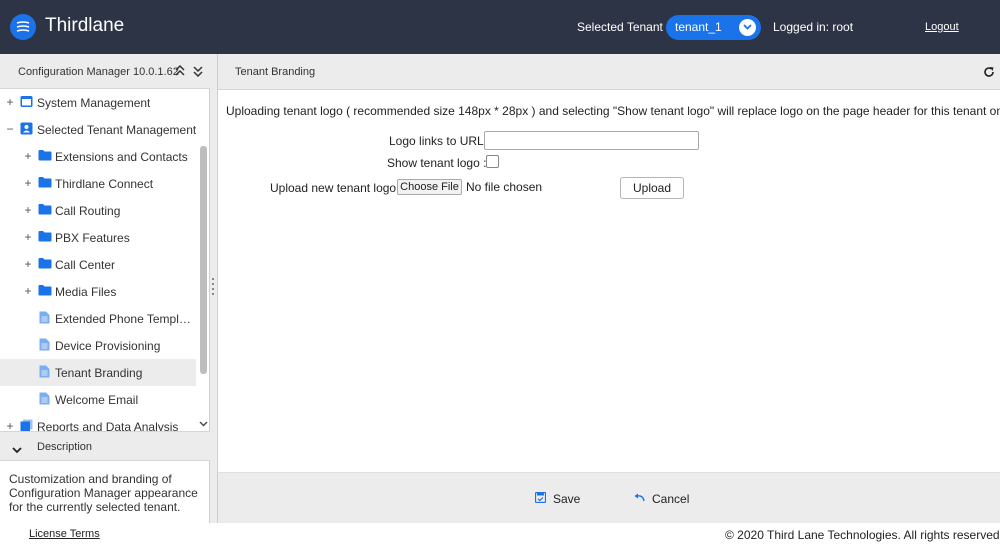 This screenshot has width=1000, height=546. What do you see at coordinates (104, 184) in the screenshot?
I see `sidebar-item-label: Thirdlane Connect` at bounding box center [104, 184].